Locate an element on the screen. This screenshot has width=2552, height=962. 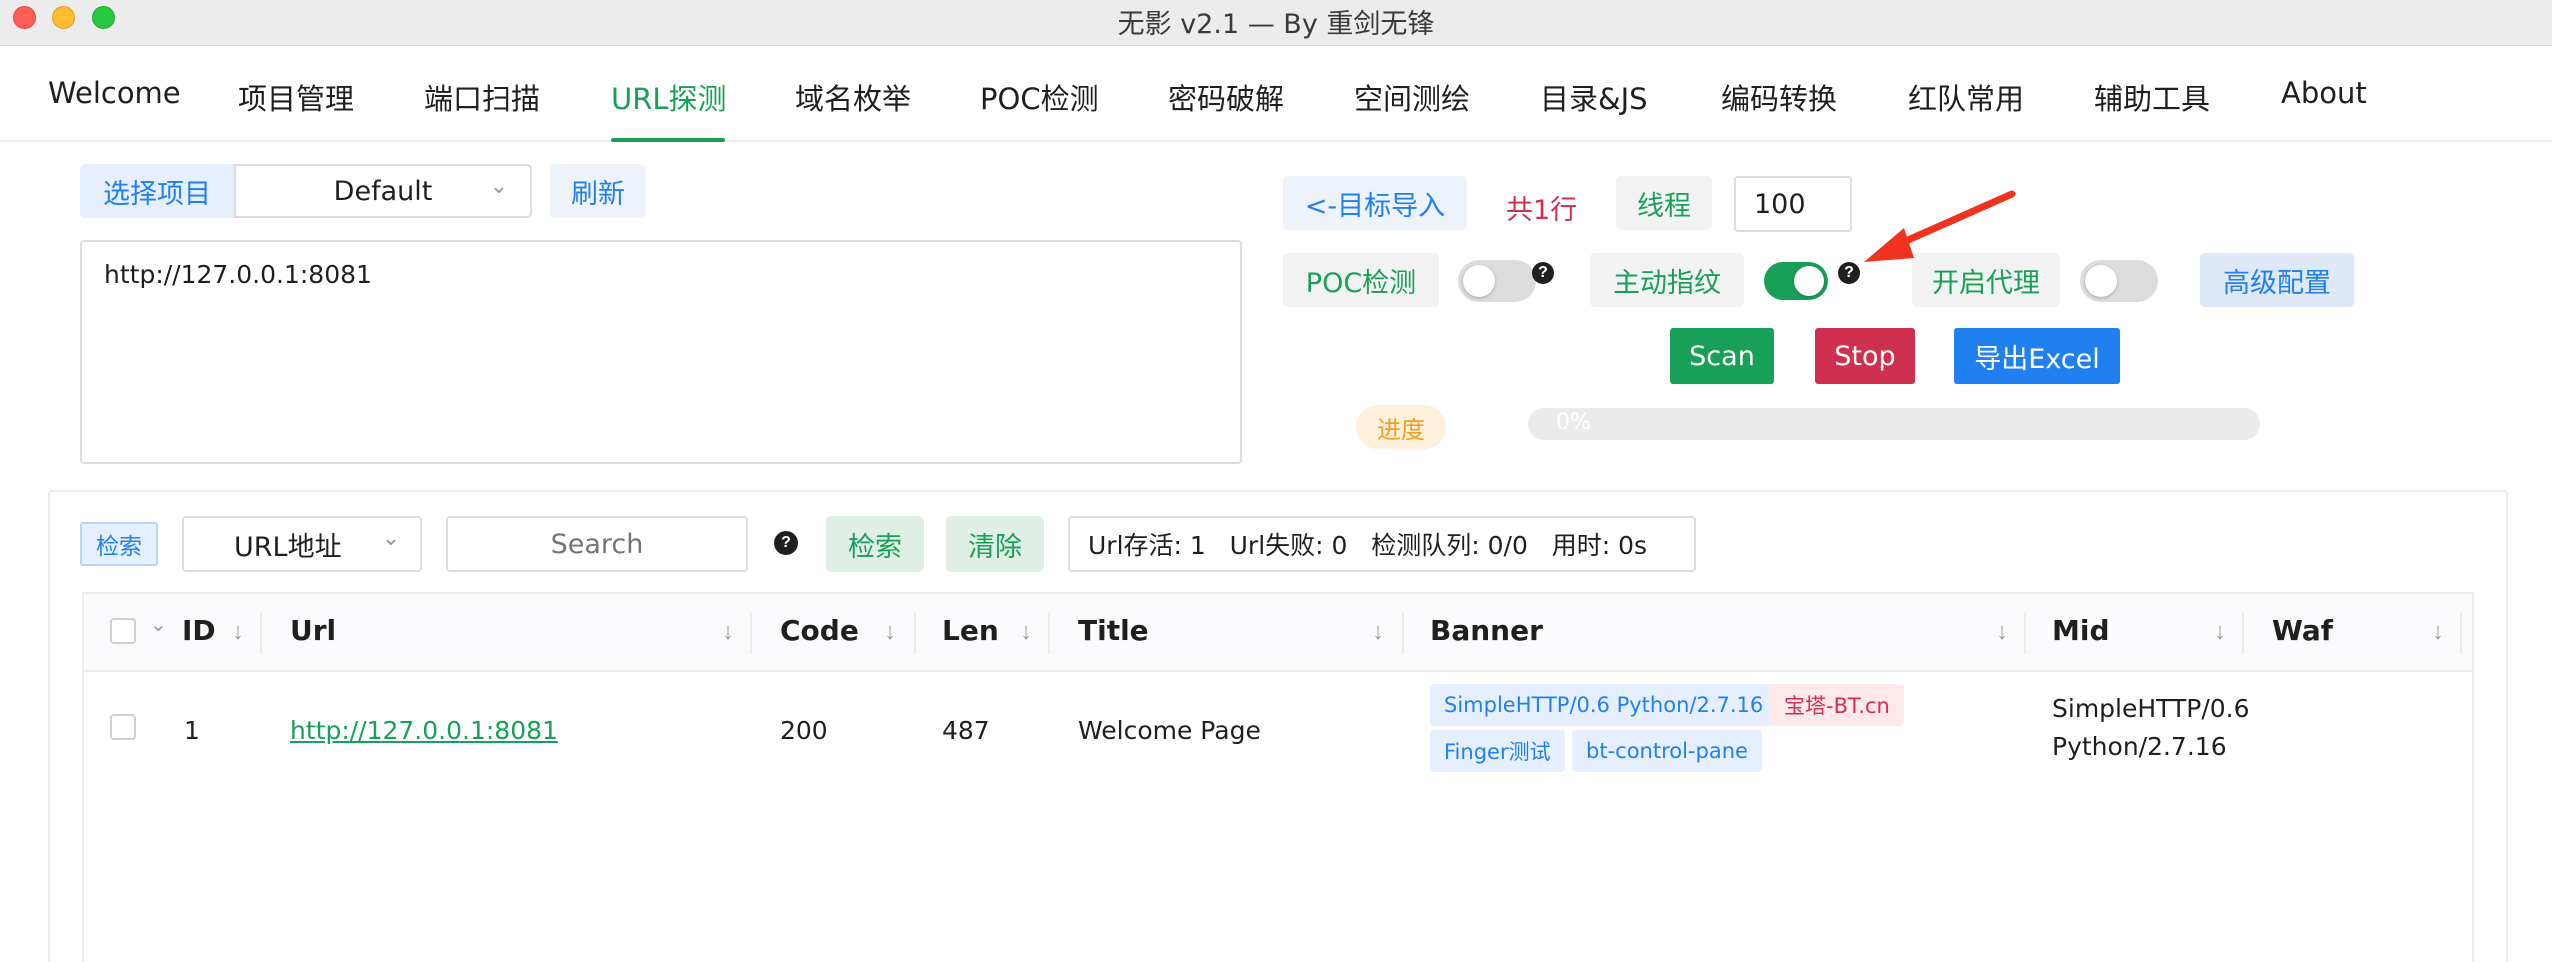
filter-tag: 检索 is located at coordinates (119, 544).